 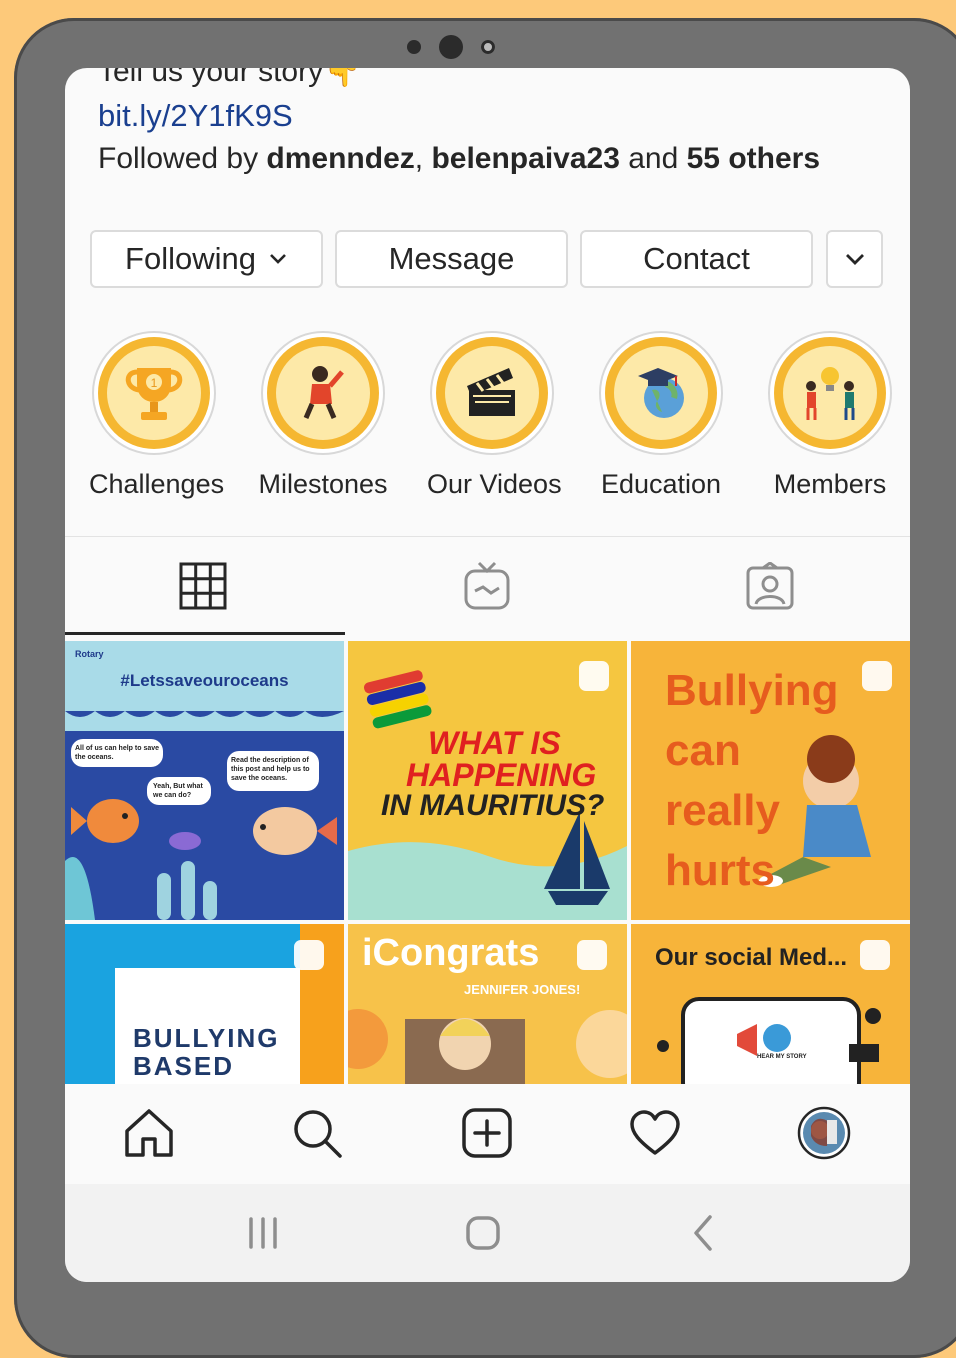 I want to click on highlight-label: Milestones, so click(x=323, y=484).